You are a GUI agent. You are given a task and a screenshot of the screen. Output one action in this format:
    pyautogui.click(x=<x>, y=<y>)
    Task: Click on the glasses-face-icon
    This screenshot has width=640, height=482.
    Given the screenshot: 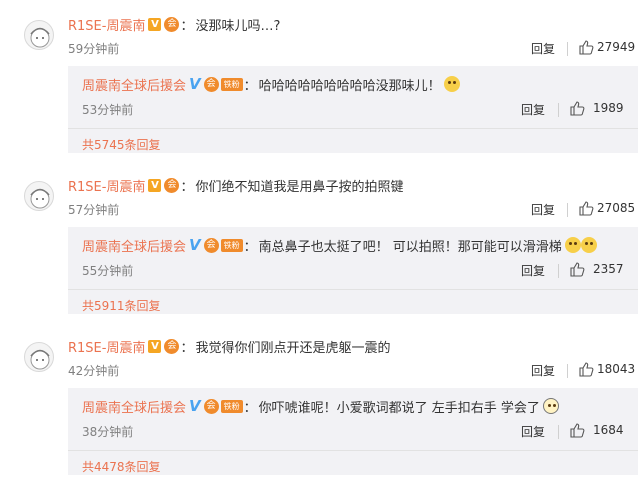 What is the action you would take?
    pyautogui.click(x=550, y=406)
    